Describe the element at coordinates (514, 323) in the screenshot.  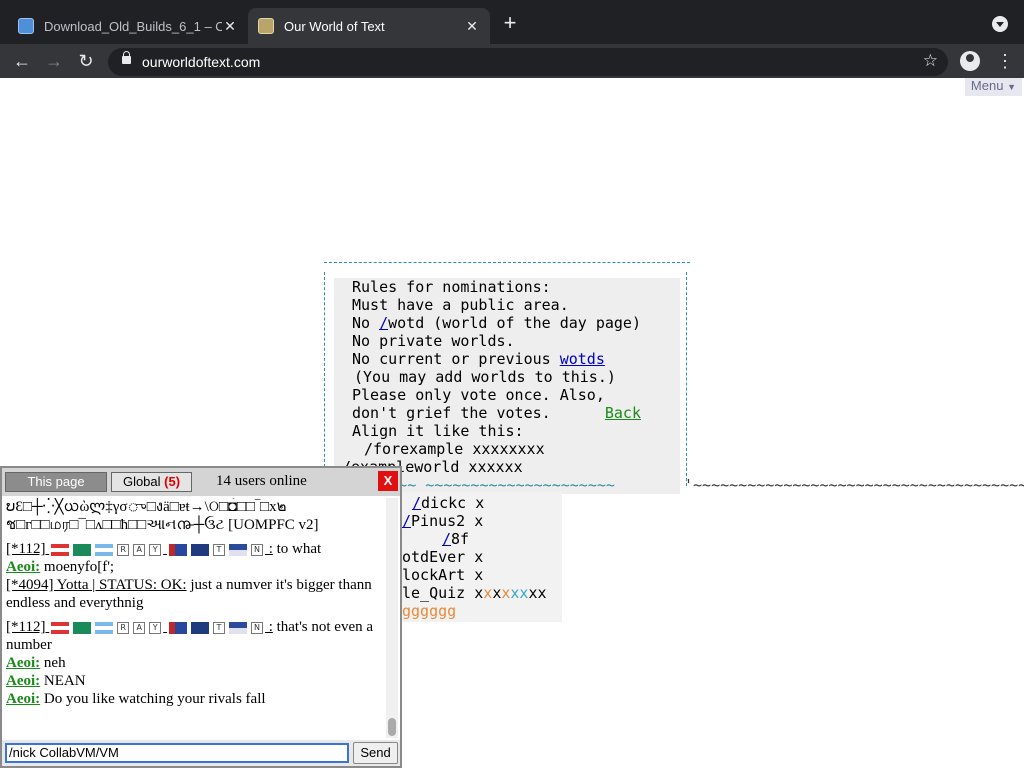
I see `notice-text: wotd (world of the day page)` at that location.